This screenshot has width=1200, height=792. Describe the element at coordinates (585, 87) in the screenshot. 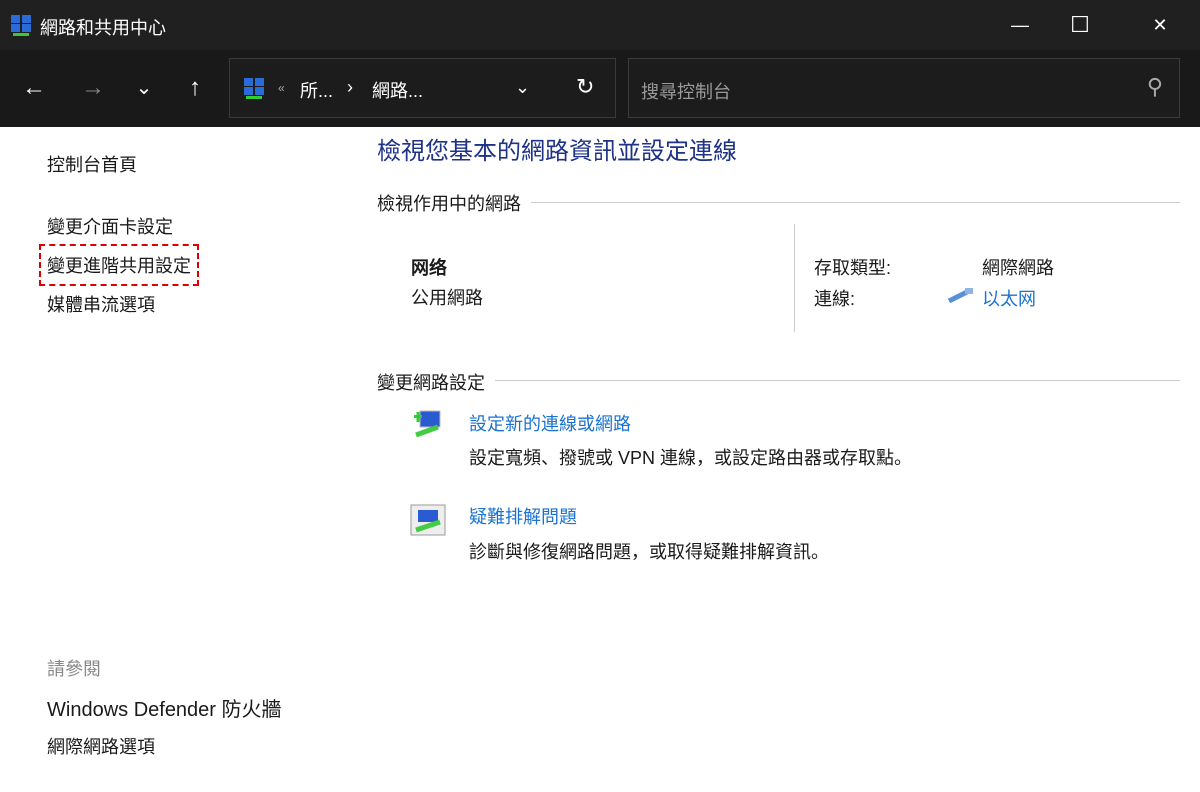

I see `refresh-button: ↻` at that location.